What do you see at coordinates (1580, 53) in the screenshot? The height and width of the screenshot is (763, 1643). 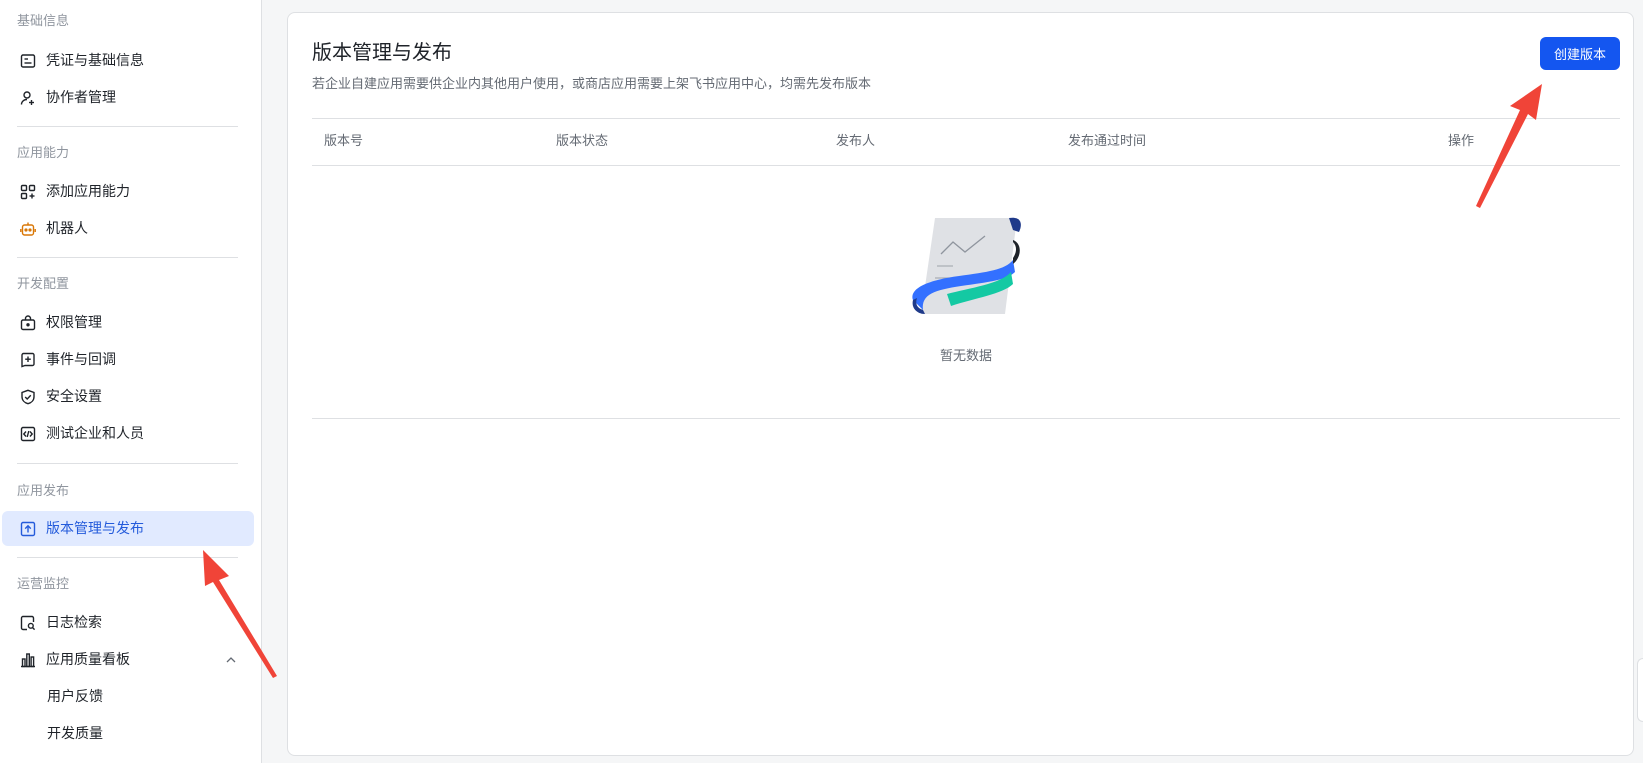 I see `create-version-button: 创建版本` at bounding box center [1580, 53].